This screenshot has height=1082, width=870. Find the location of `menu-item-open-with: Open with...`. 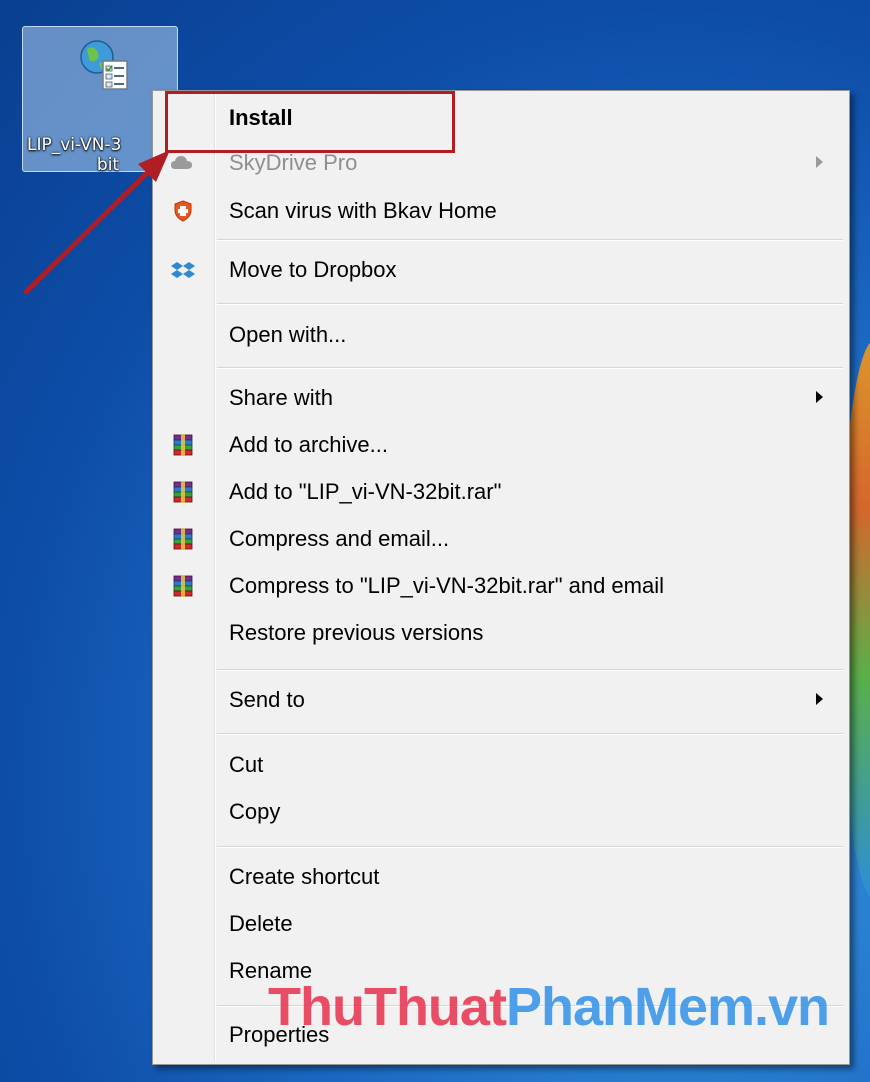

menu-item-open-with: Open with... is located at coordinates (501, 335).